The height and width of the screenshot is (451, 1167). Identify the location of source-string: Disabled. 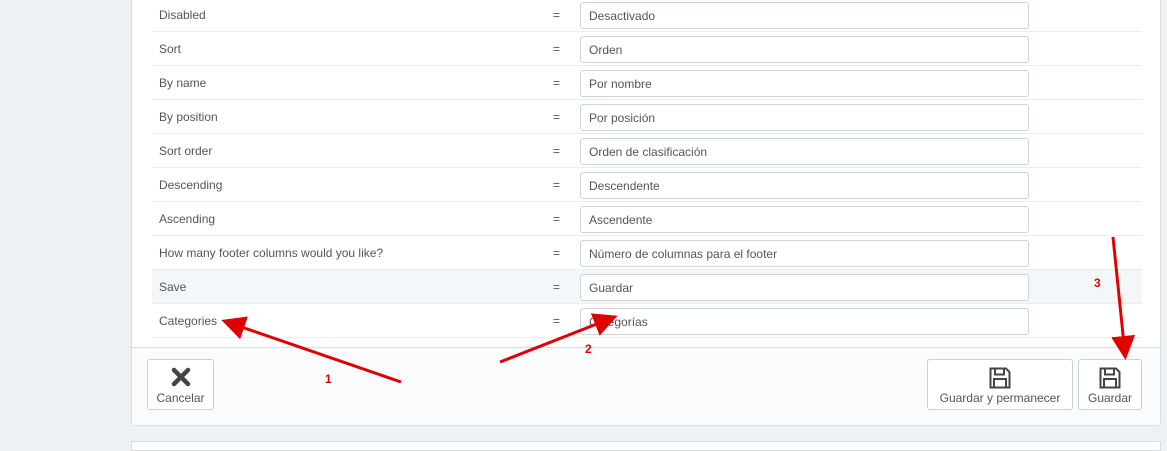
(182, 15).